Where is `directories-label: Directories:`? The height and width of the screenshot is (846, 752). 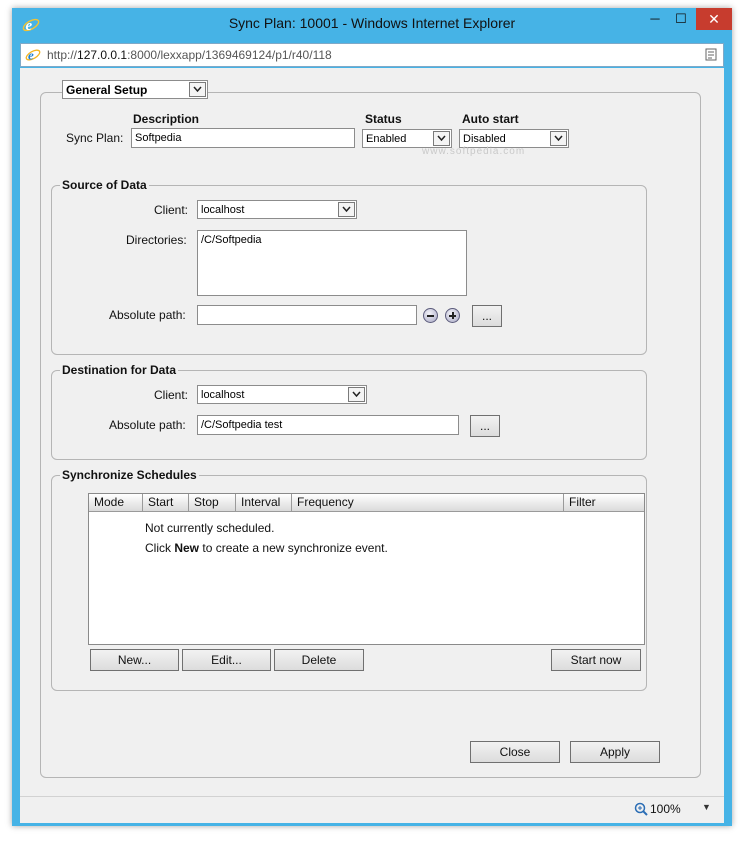 directories-label: Directories: is located at coordinates (156, 240).